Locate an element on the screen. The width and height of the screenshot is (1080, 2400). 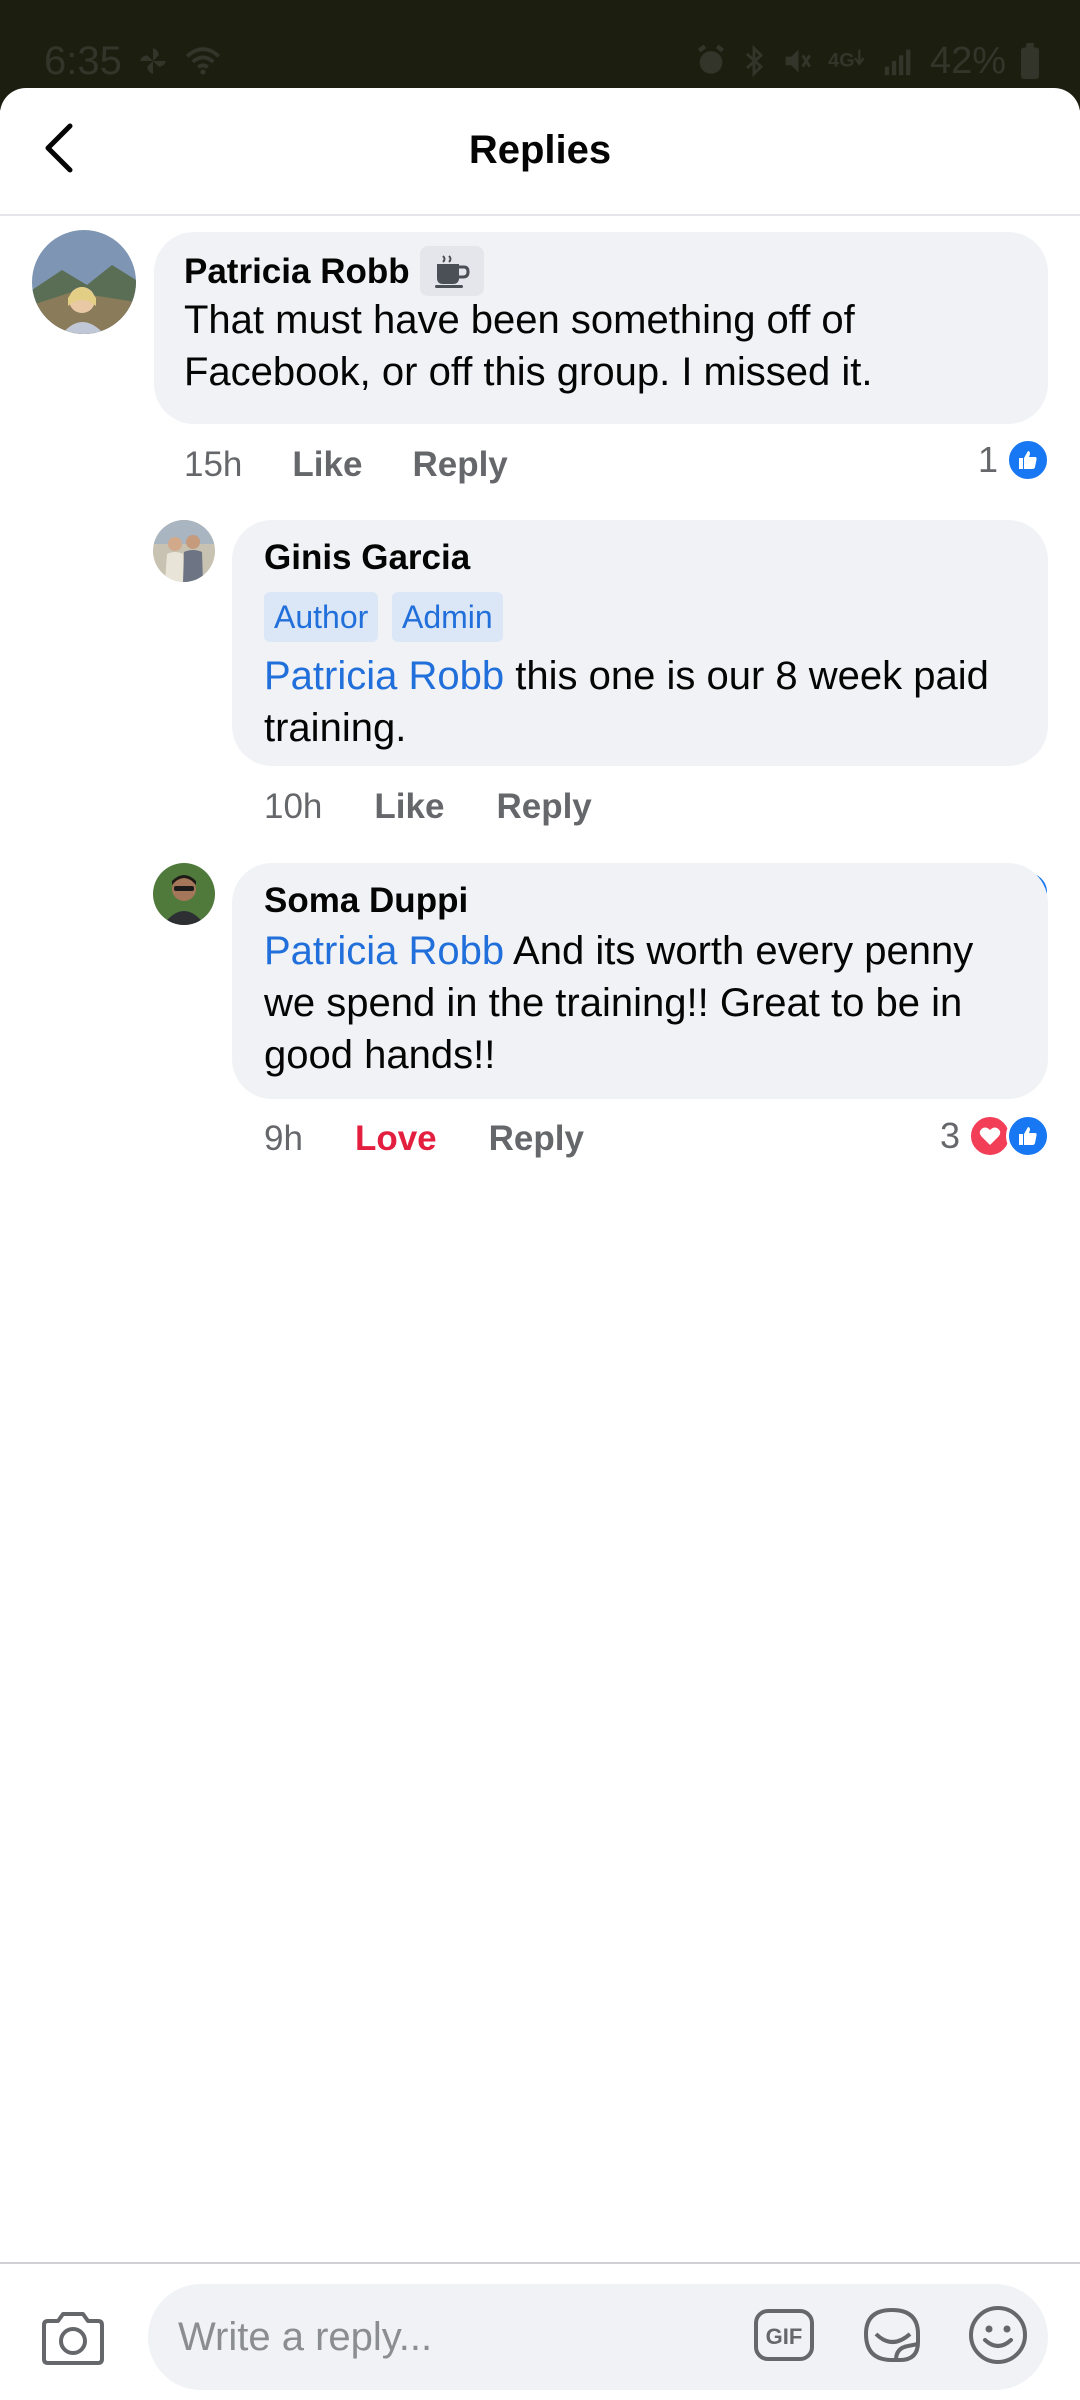
author-name: Patricia Robb is located at coordinates (297, 272).